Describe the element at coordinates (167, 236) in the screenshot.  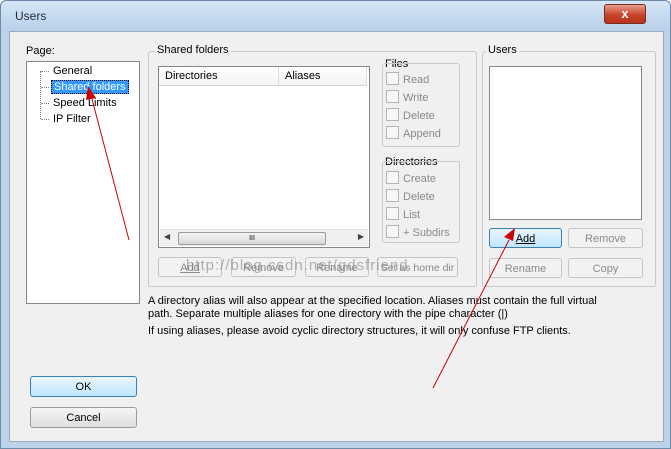
I see `scroll-left-icon: ◀` at that location.